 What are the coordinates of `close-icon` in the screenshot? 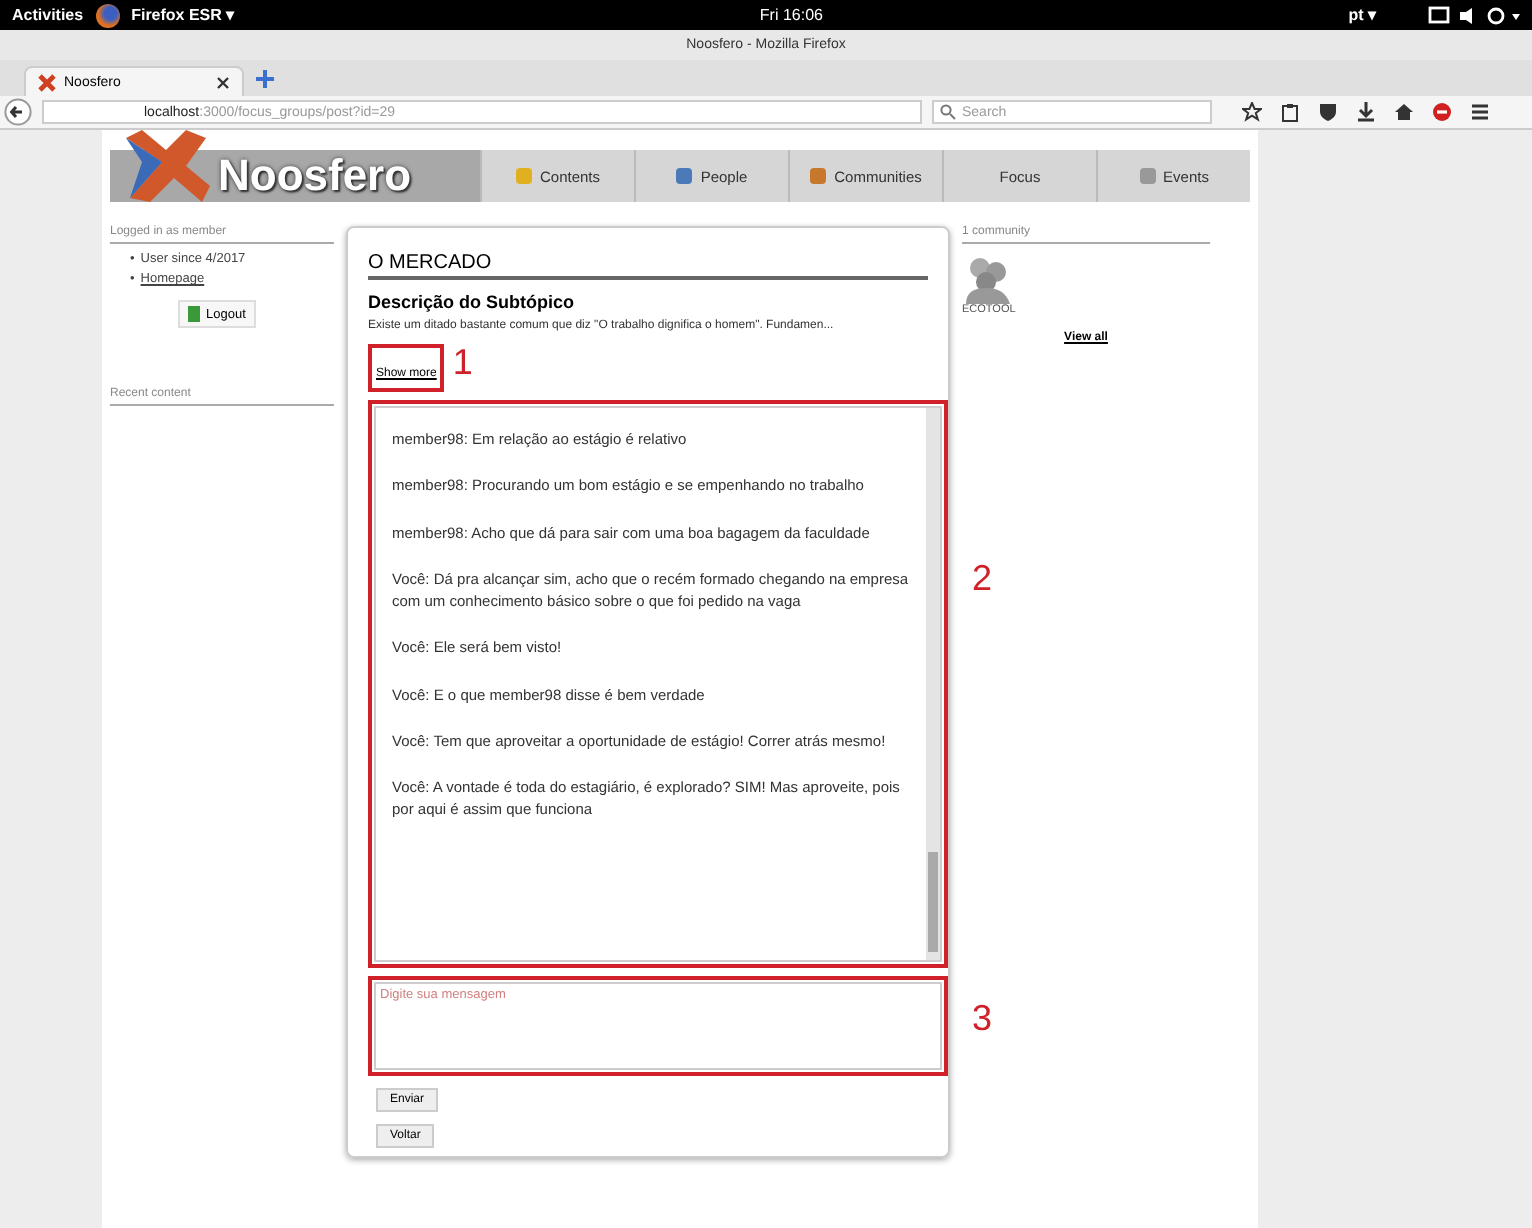 It's located at (223, 82).